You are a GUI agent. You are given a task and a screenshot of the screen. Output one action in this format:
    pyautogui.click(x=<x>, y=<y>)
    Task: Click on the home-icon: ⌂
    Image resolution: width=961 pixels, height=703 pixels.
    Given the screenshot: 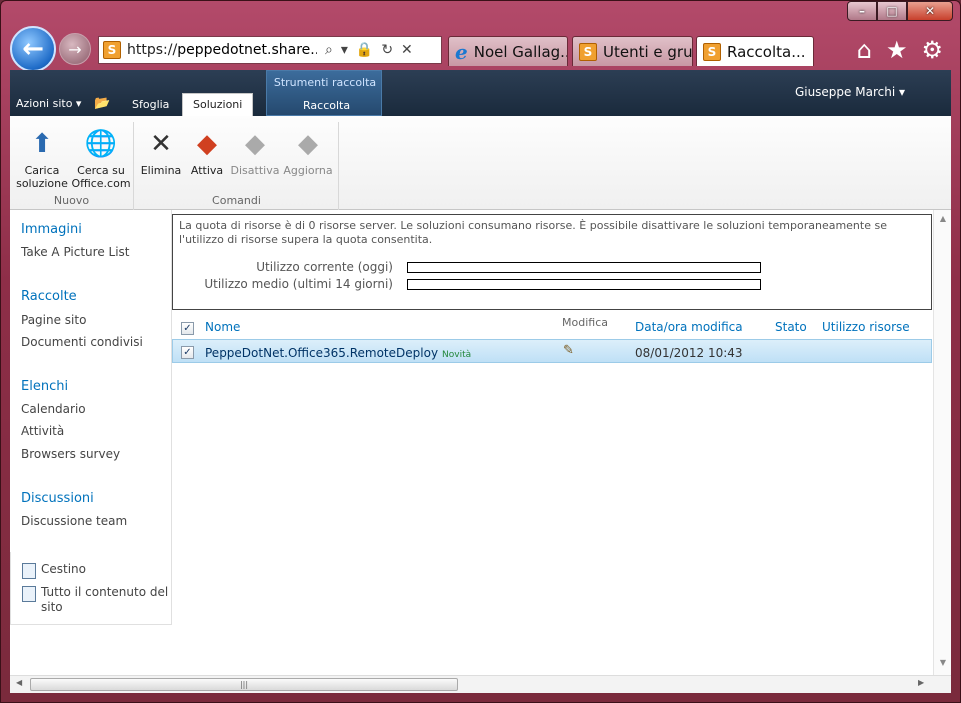 What is the action you would take?
    pyautogui.click(x=864, y=50)
    